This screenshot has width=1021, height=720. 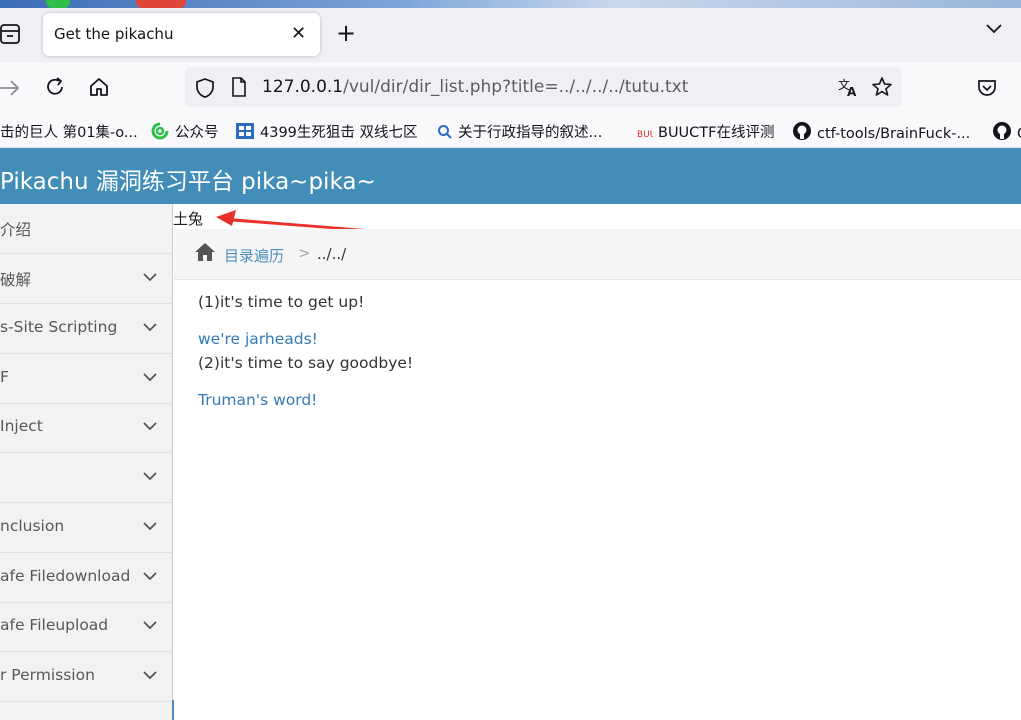 I want to click on sidebar-item-label: 破解, so click(x=16, y=280).